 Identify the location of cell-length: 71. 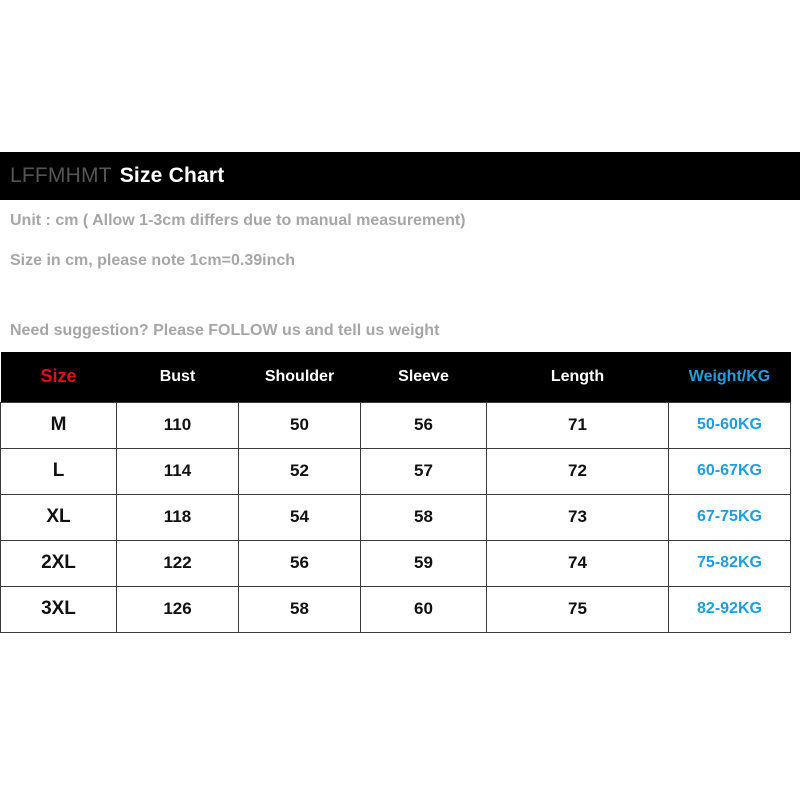
(577, 425).